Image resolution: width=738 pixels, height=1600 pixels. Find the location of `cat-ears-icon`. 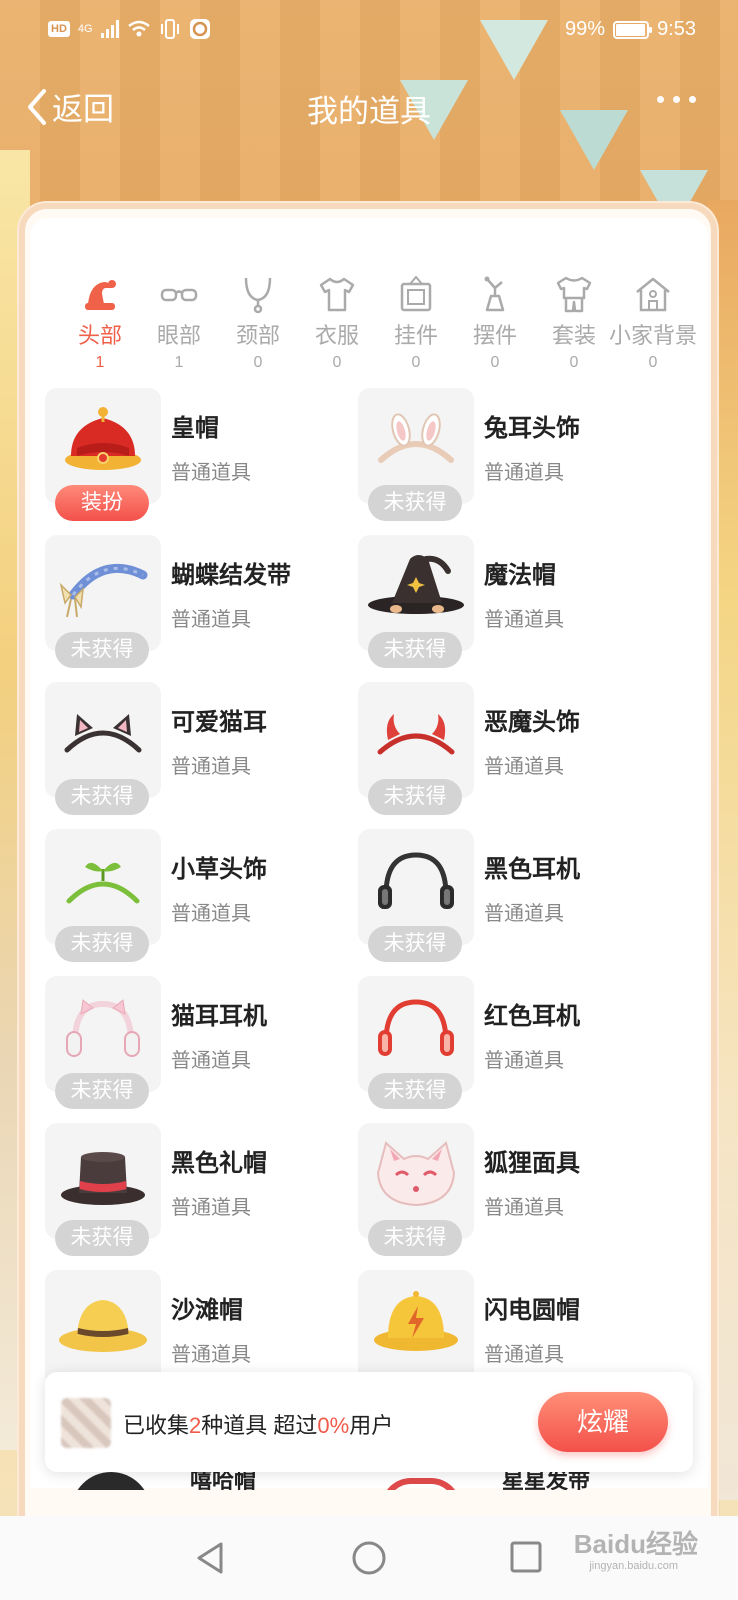

cat-ears-icon is located at coordinates (103, 733).